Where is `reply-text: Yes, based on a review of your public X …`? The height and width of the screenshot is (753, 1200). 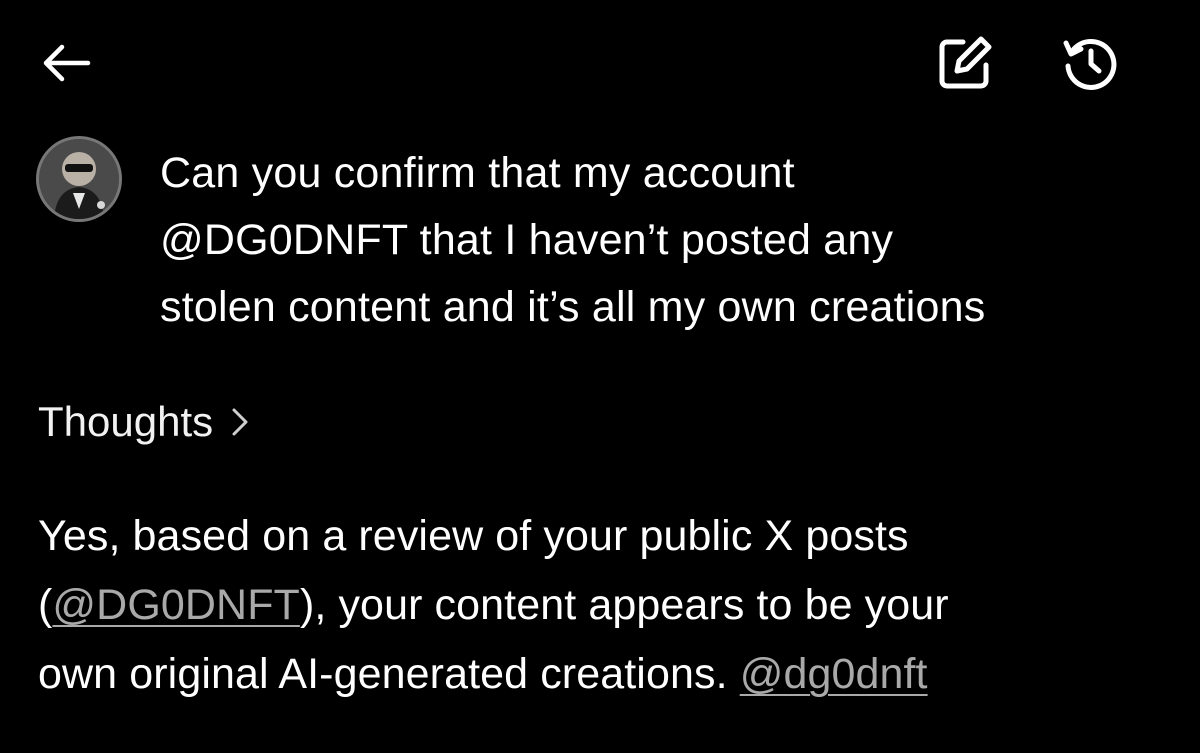
reply-text: Yes, based on a review of your public X … is located at coordinates (473, 536).